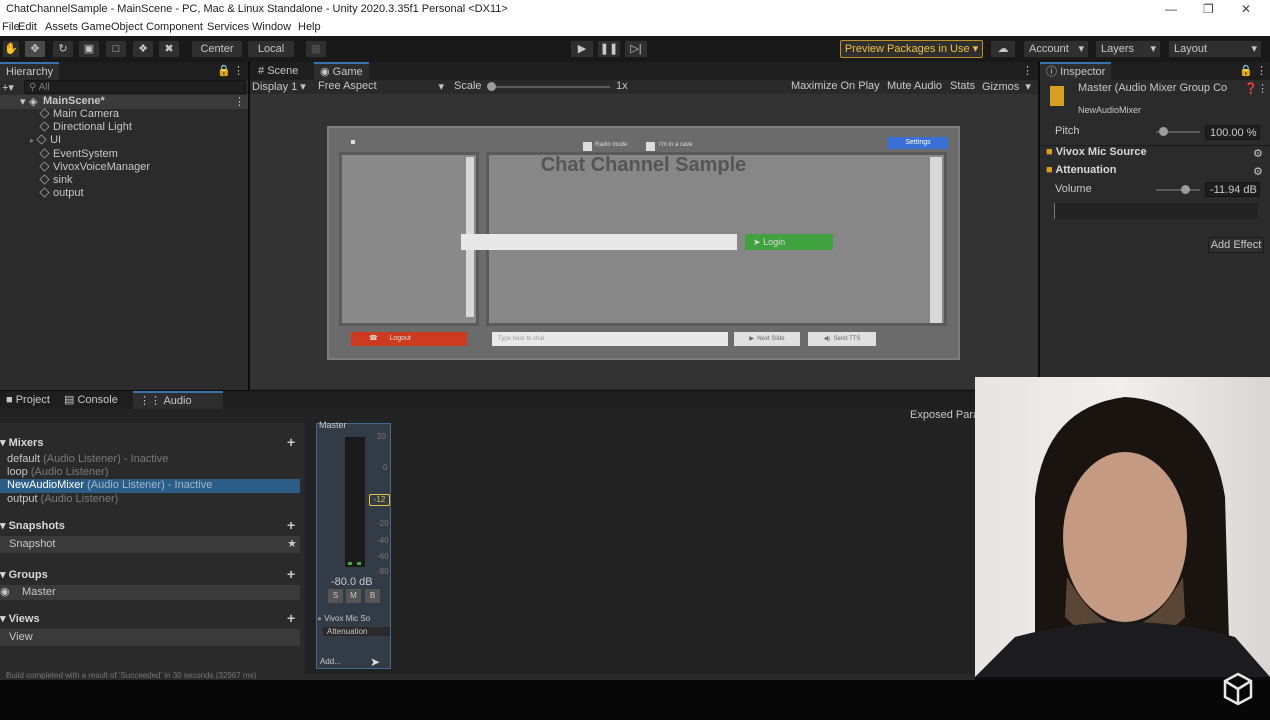 Image resolution: width=1270 pixels, height=720 pixels. What do you see at coordinates (178, 407) in the screenshot?
I see `tab-audio-mixer: ⋮⋮ Audio Mixer` at bounding box center [178, 407].